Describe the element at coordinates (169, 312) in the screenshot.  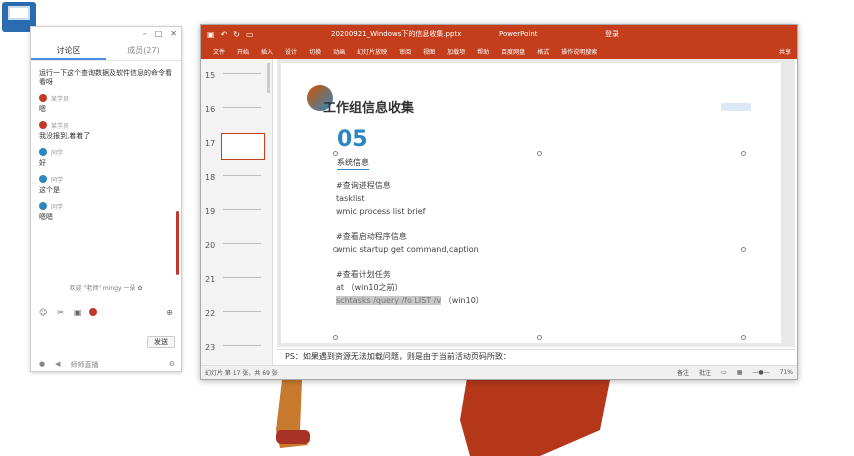
I see `plus-icon: ⊕` at that location.